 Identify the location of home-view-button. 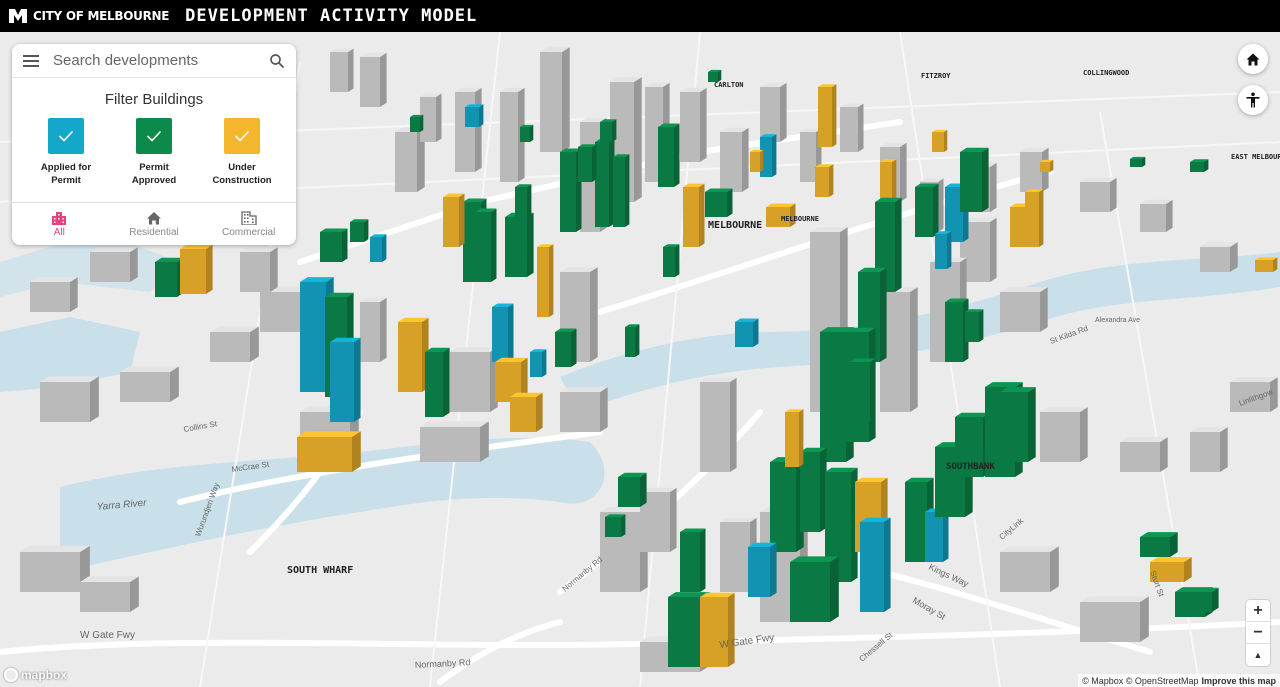
(1253, 59).